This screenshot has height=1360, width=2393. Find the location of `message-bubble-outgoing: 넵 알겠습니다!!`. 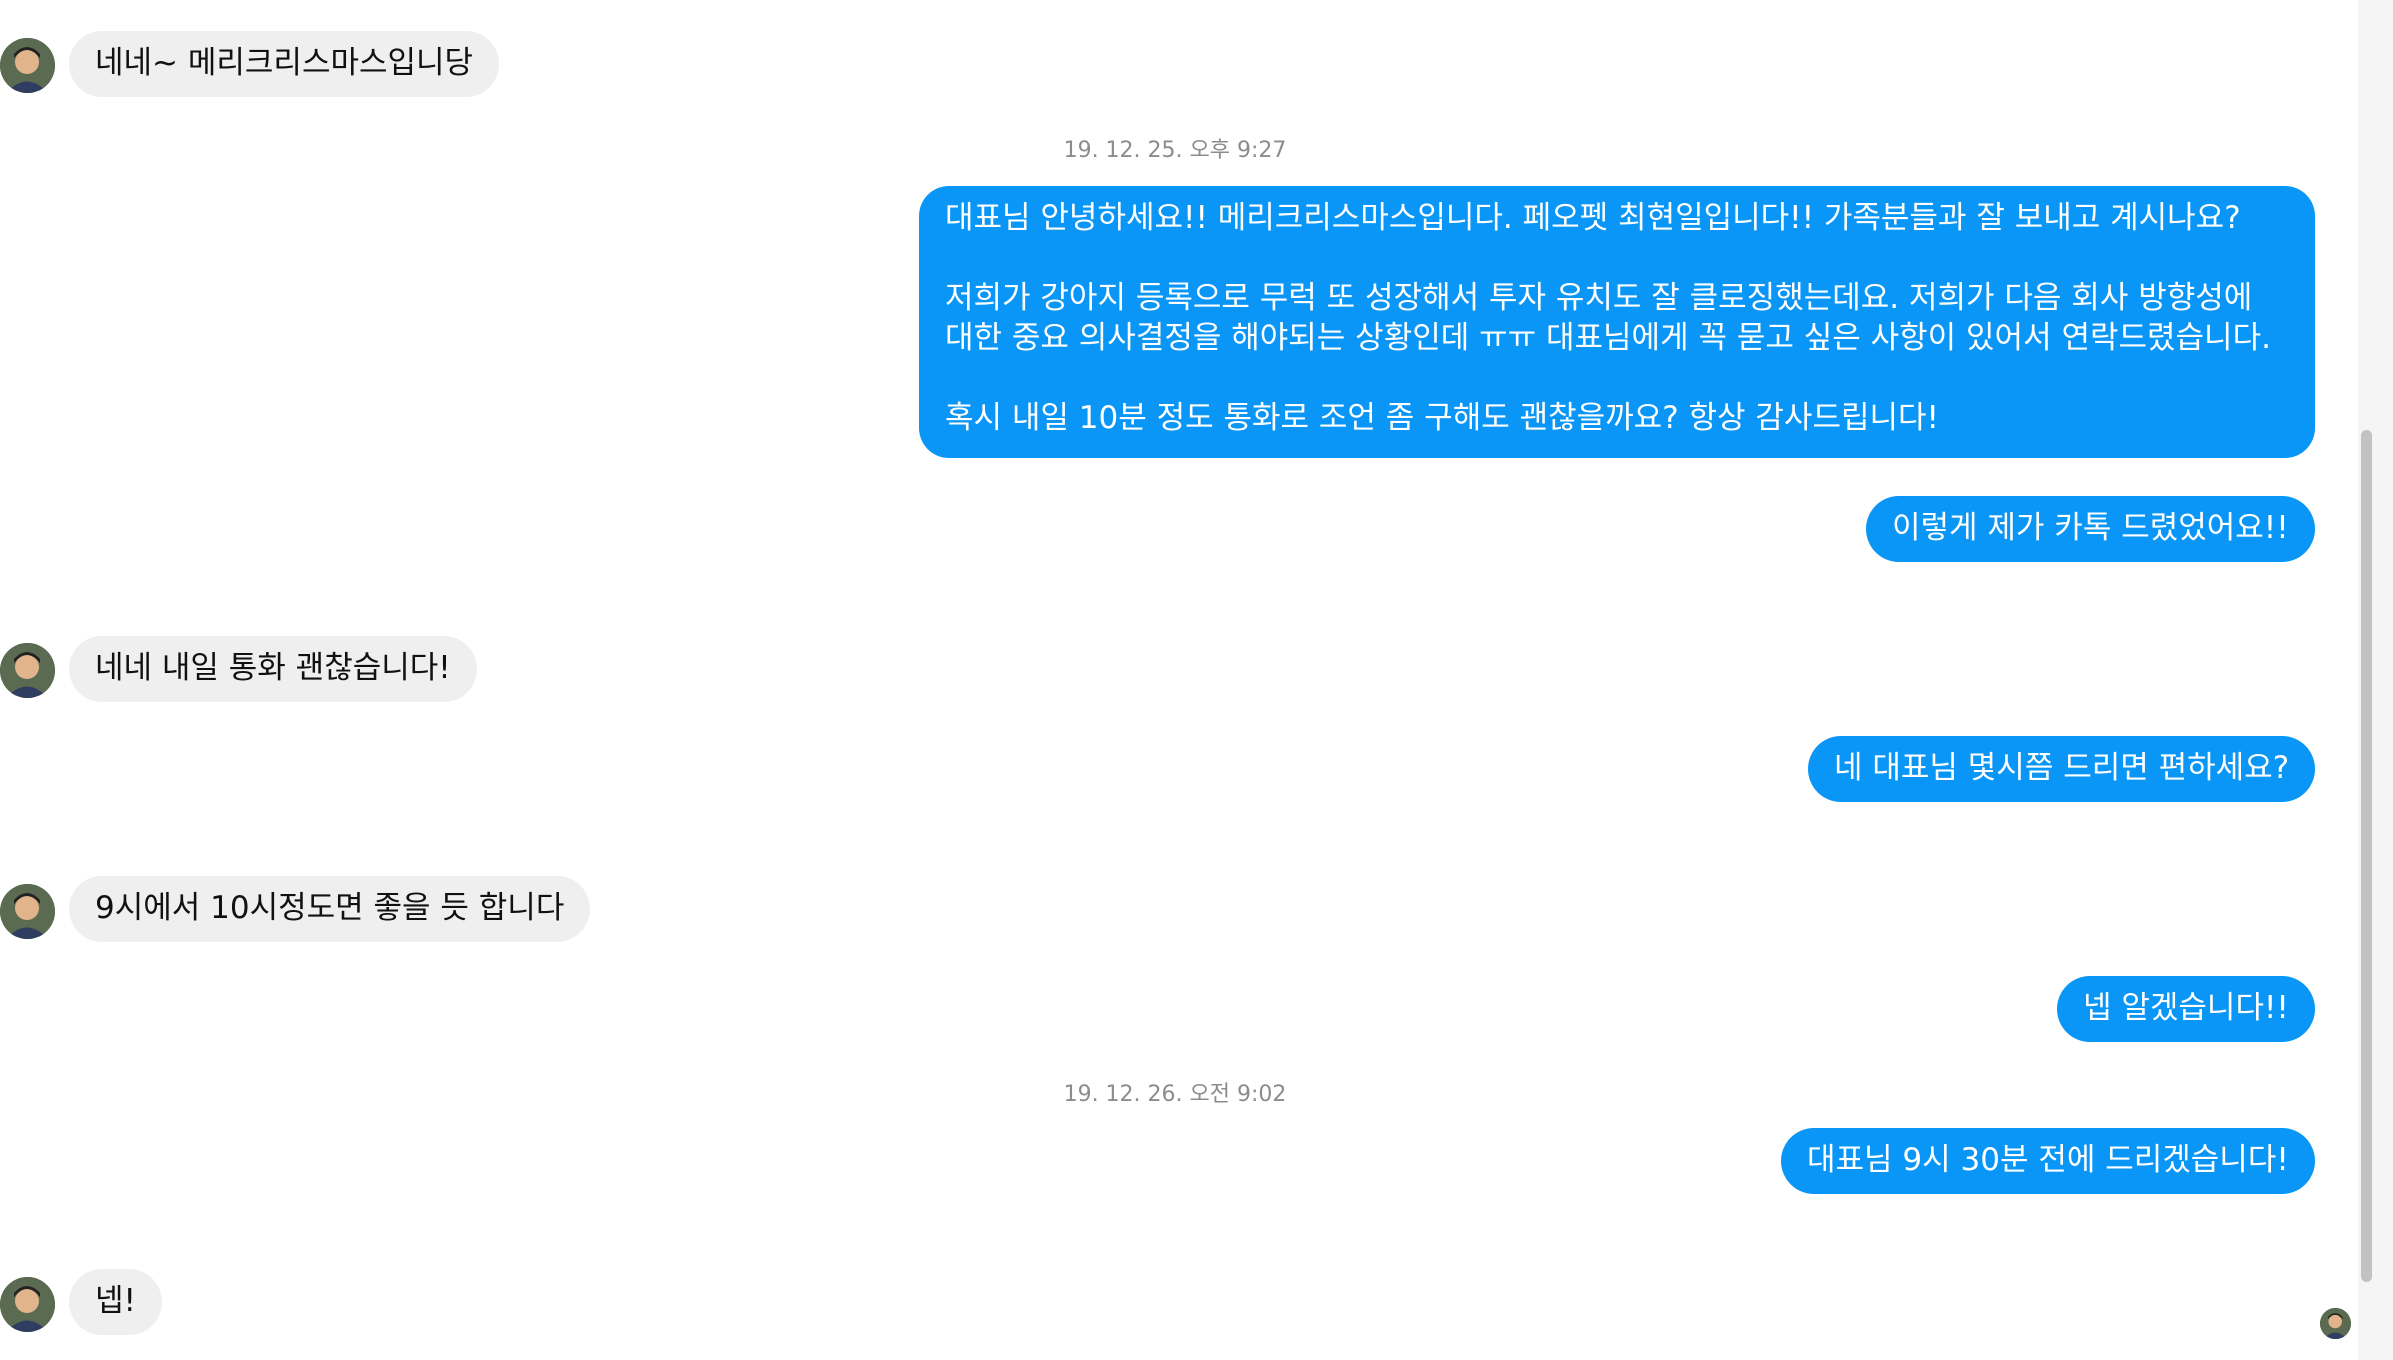

message-bubble-outgoing: 넵 알겠습니다!! is located at coordinates (2186, 1009).